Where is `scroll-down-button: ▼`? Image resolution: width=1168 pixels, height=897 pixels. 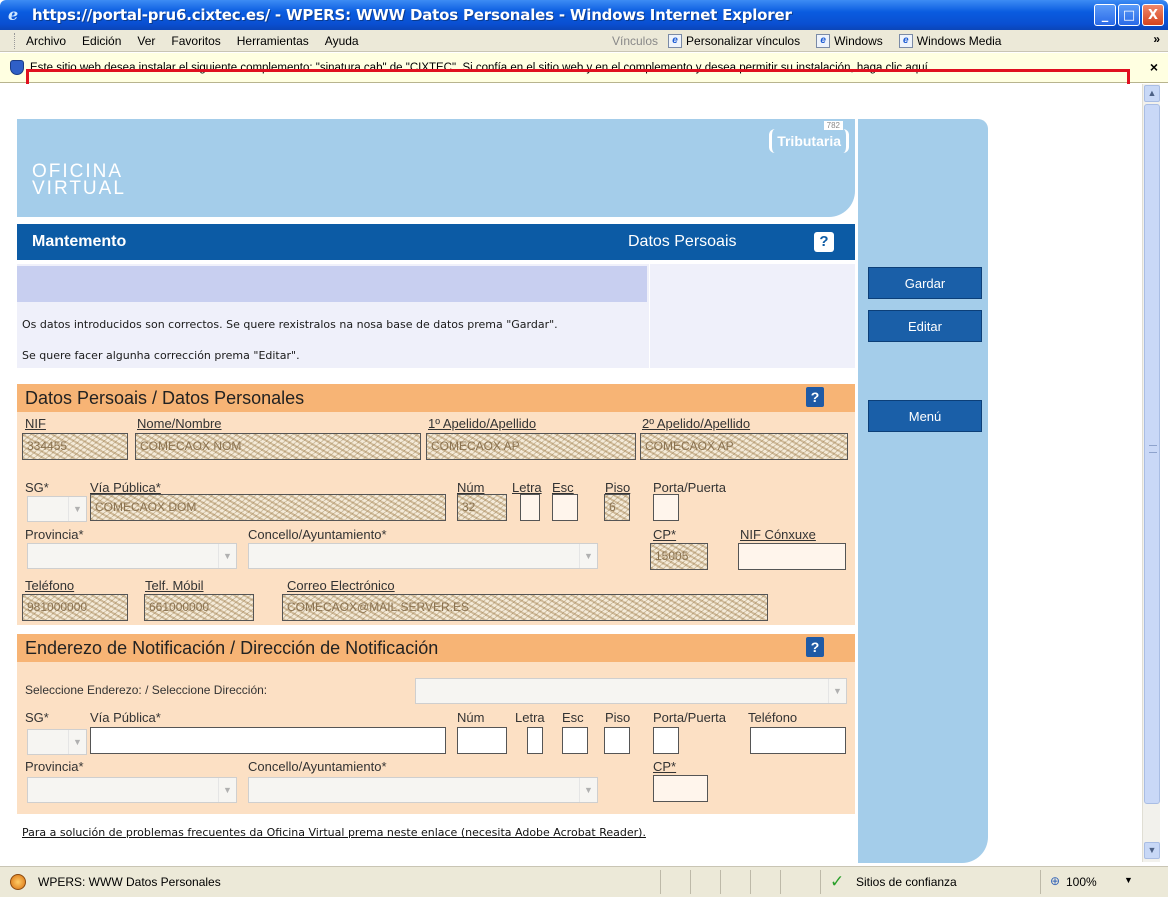 scroll-down-button: ▼ is located at coordinates (1152, 850).